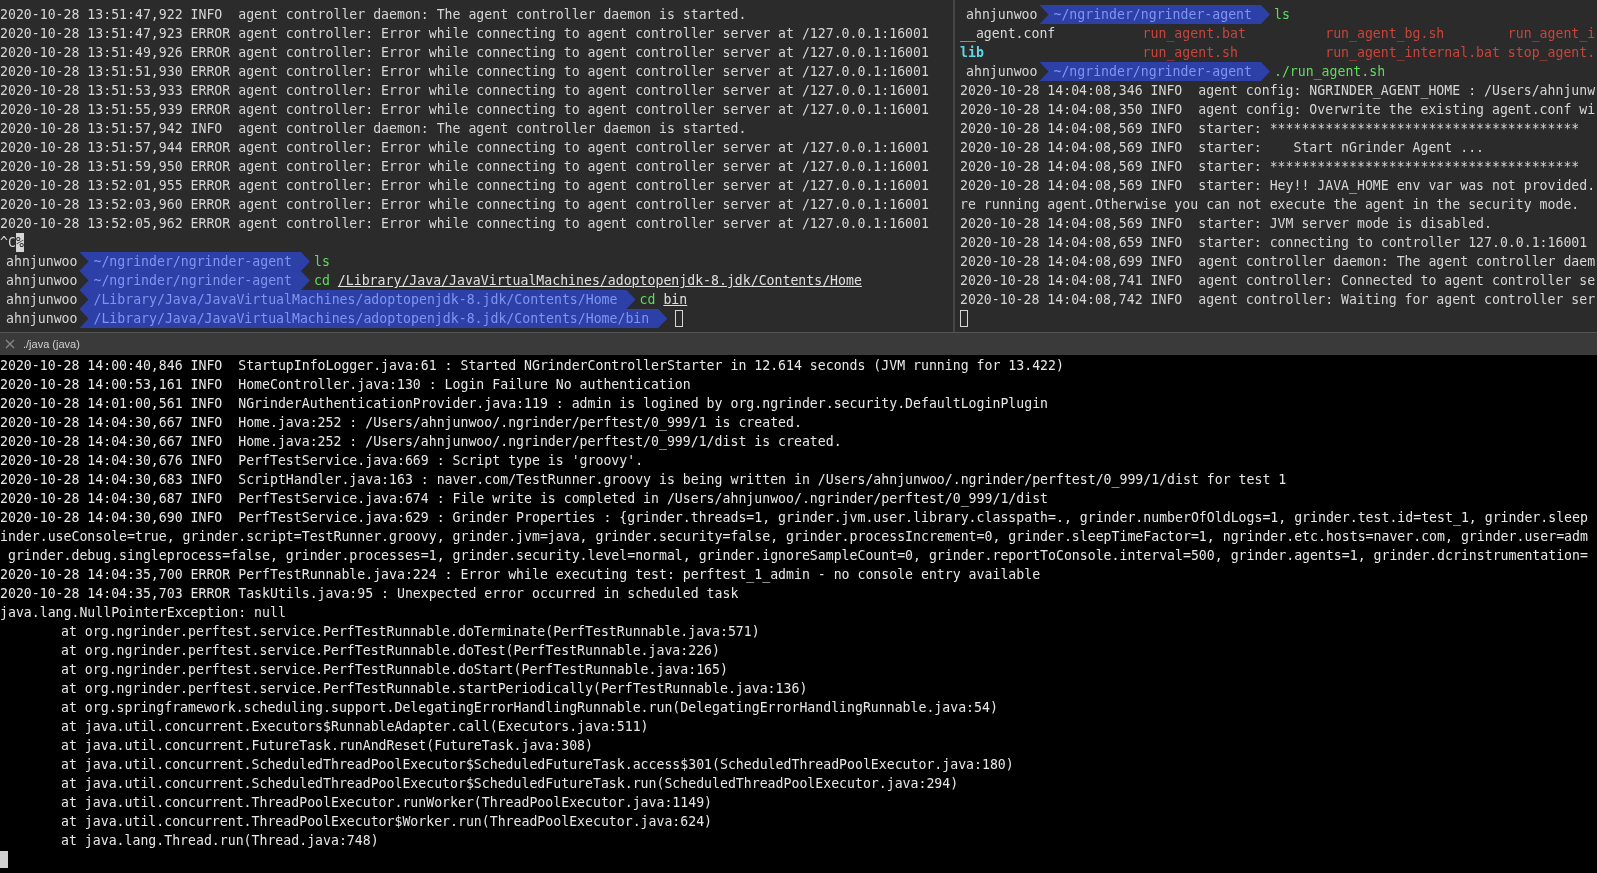 The height and width of the screenshot is (873, 1597). I want to click on stack-trace-line: at org.springframework.scheduling.support.DelegatingErrorHandlingRunnable.run(DelegatingErrorHandlingRunnable.java:54), so click(529, 708).